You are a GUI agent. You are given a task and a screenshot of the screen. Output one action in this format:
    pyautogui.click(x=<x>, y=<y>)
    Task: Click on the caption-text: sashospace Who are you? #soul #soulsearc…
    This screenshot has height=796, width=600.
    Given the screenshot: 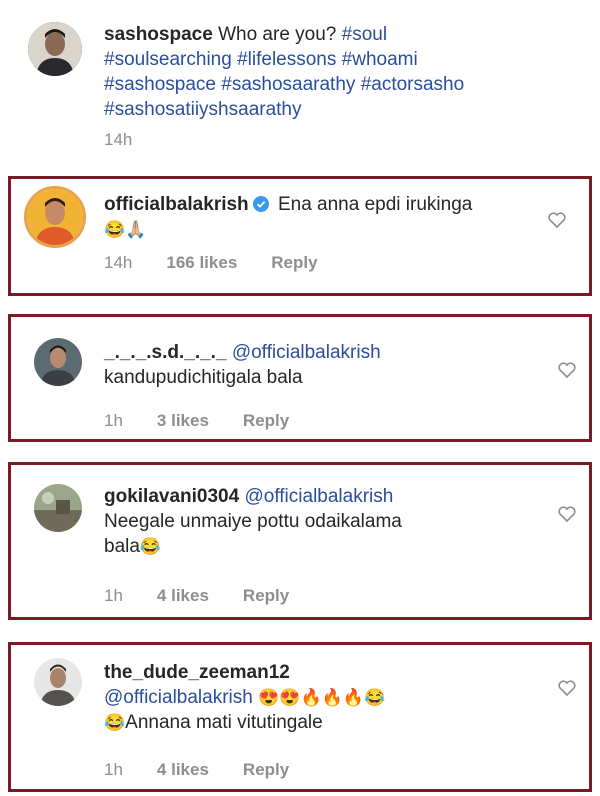 What is the action you would take?
    pyautogui.click(x=314, y=72)
    